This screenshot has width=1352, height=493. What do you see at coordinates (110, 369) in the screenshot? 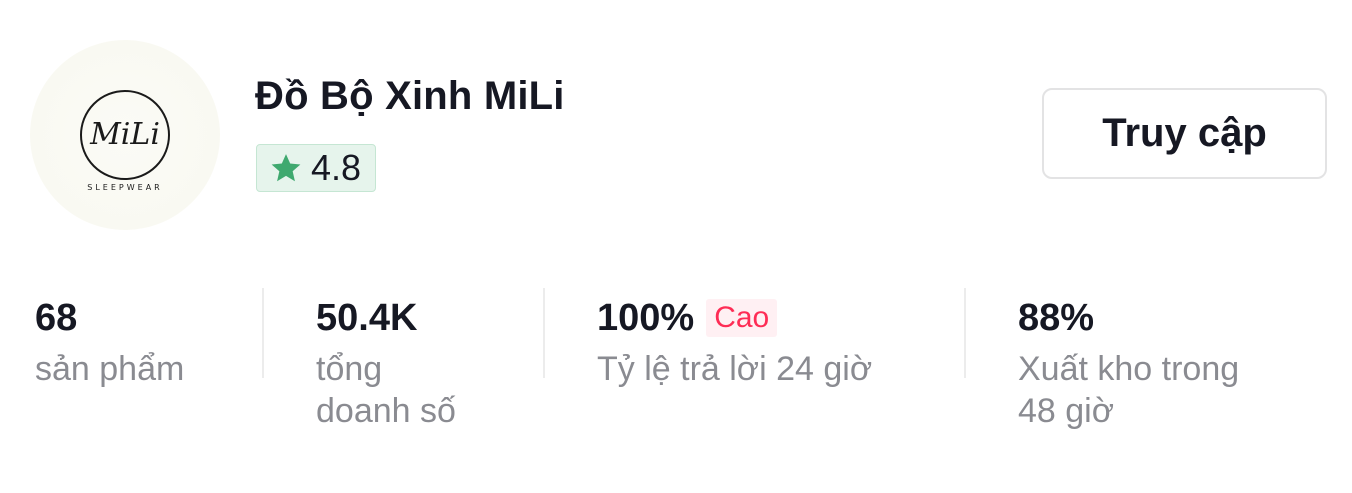
I see `stat-products-label: sản phẩm` at bounding box center [110, 369].